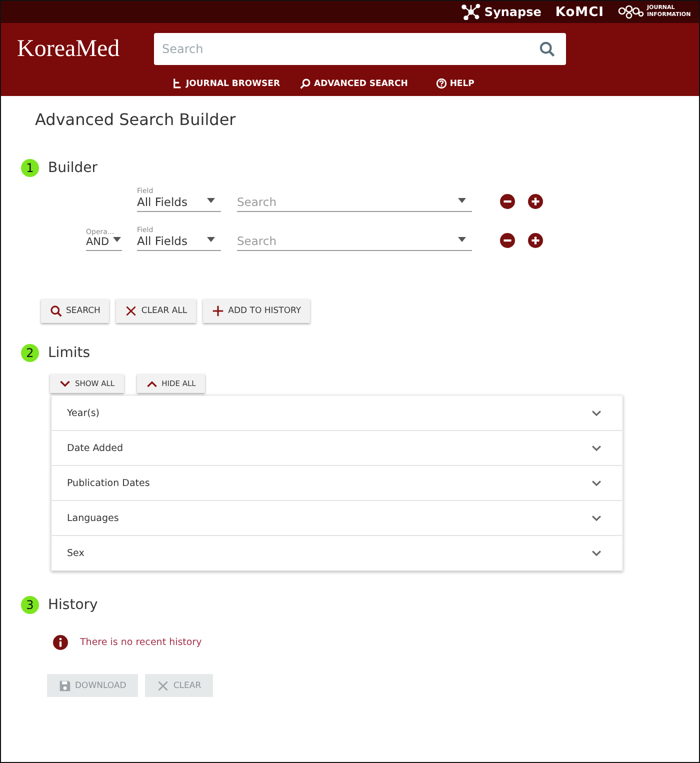 This screenshot has width=700, height=763. I want to click on button: ADD TO HISTORY, so click(256, 311).